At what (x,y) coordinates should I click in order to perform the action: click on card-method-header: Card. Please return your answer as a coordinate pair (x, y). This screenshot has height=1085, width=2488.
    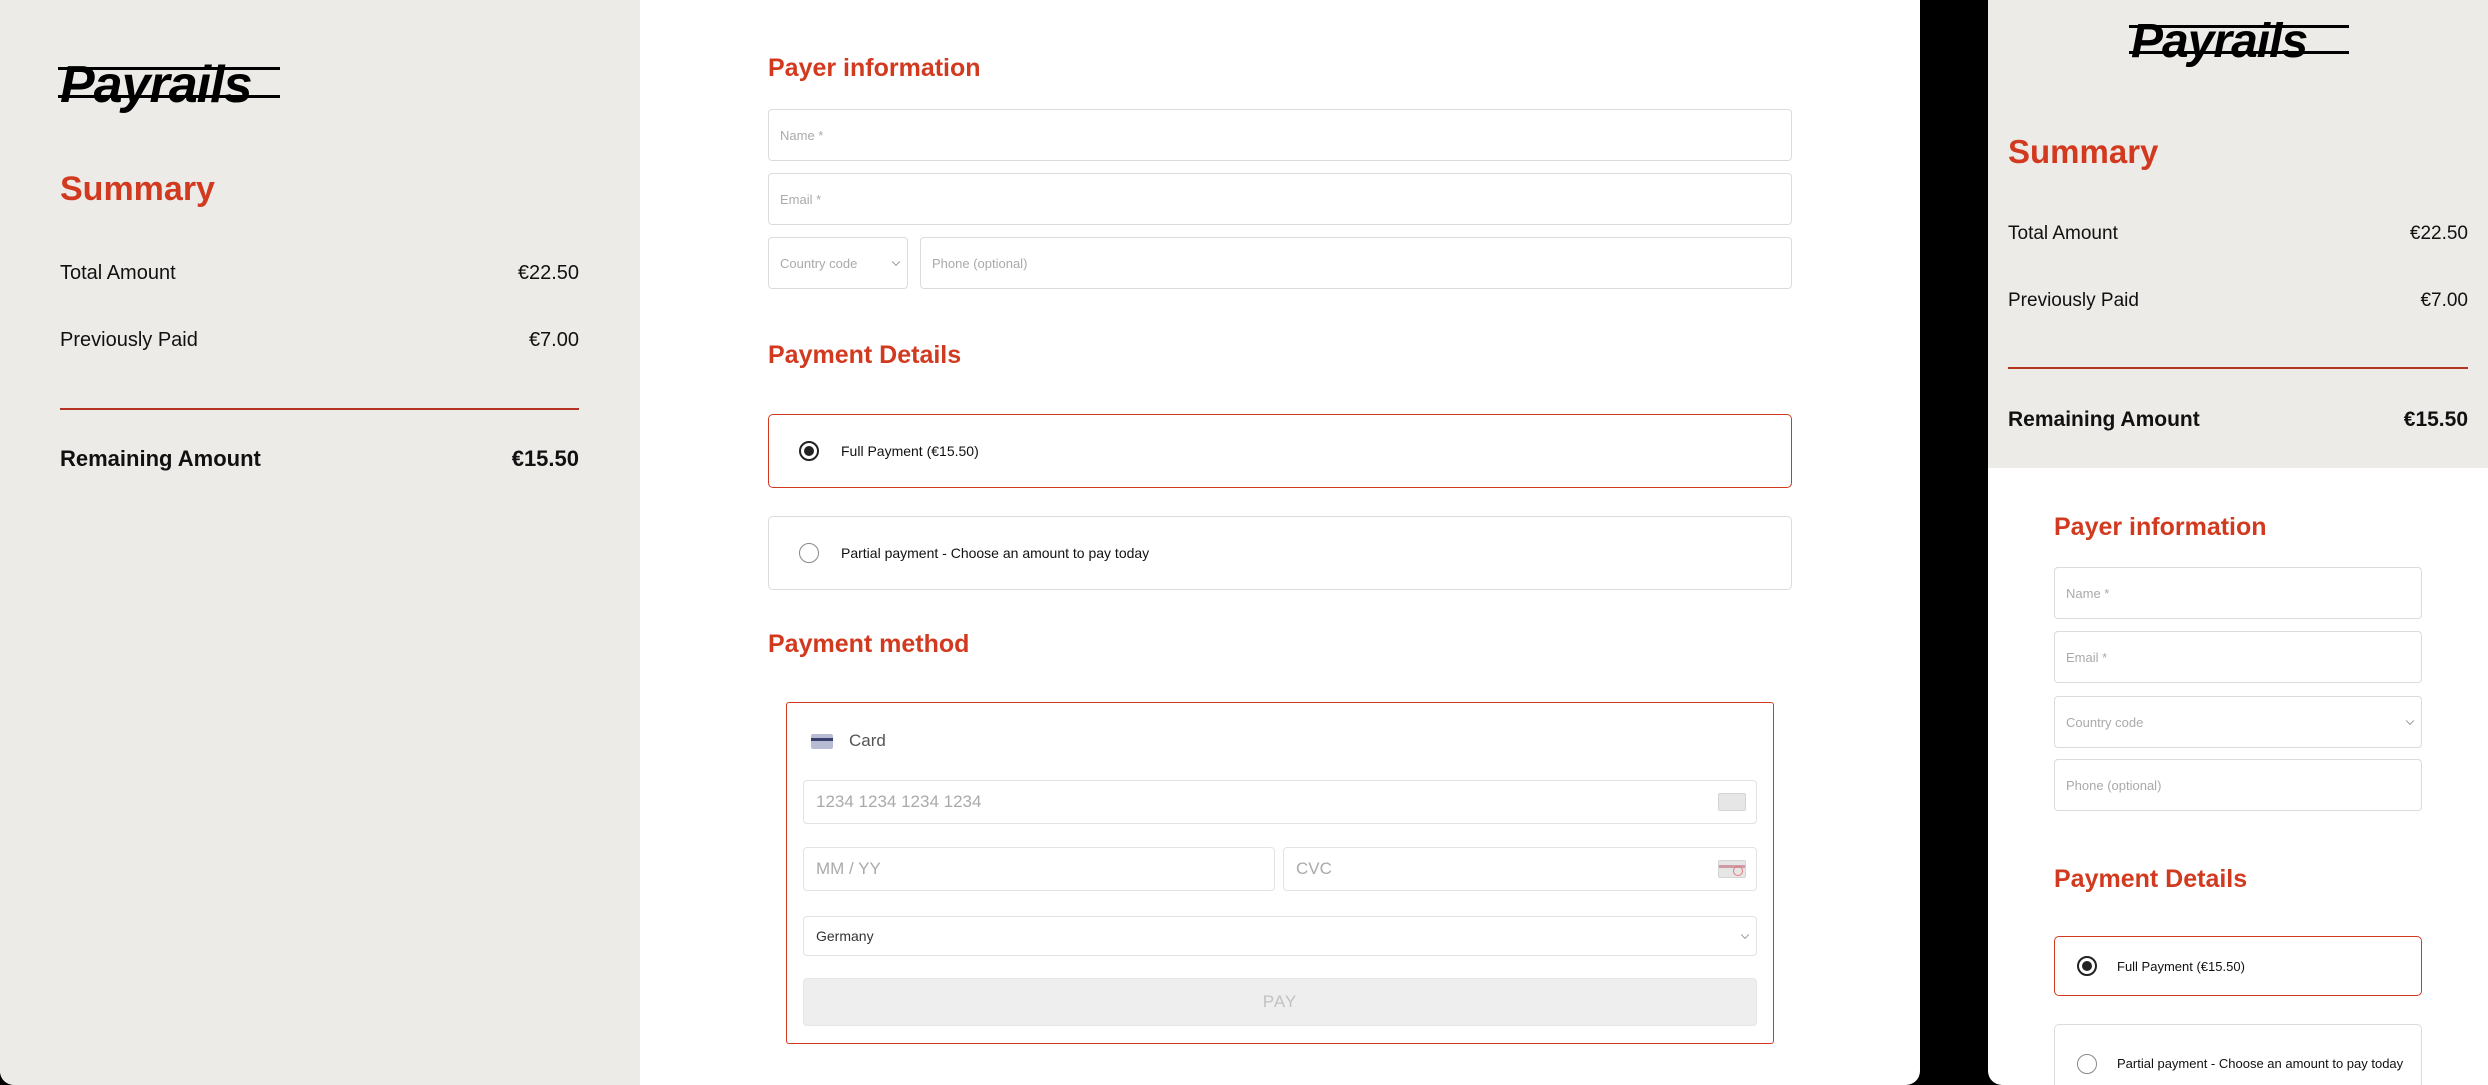
    Looking at the image, I should click on (848, 741).